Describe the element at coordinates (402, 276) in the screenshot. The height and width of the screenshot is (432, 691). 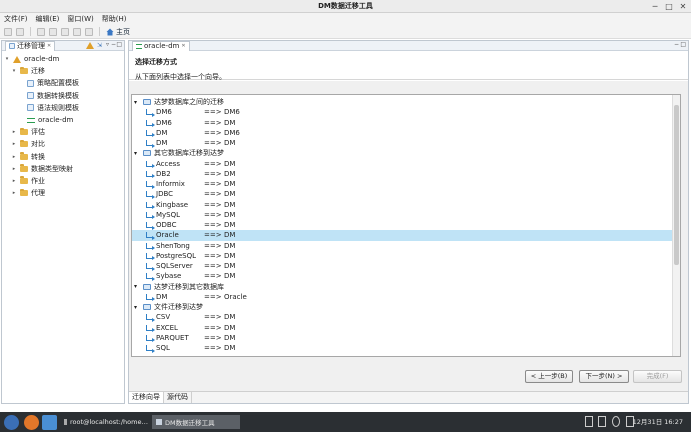
I see `wizard-item: Sybase ==> DM` at that location.